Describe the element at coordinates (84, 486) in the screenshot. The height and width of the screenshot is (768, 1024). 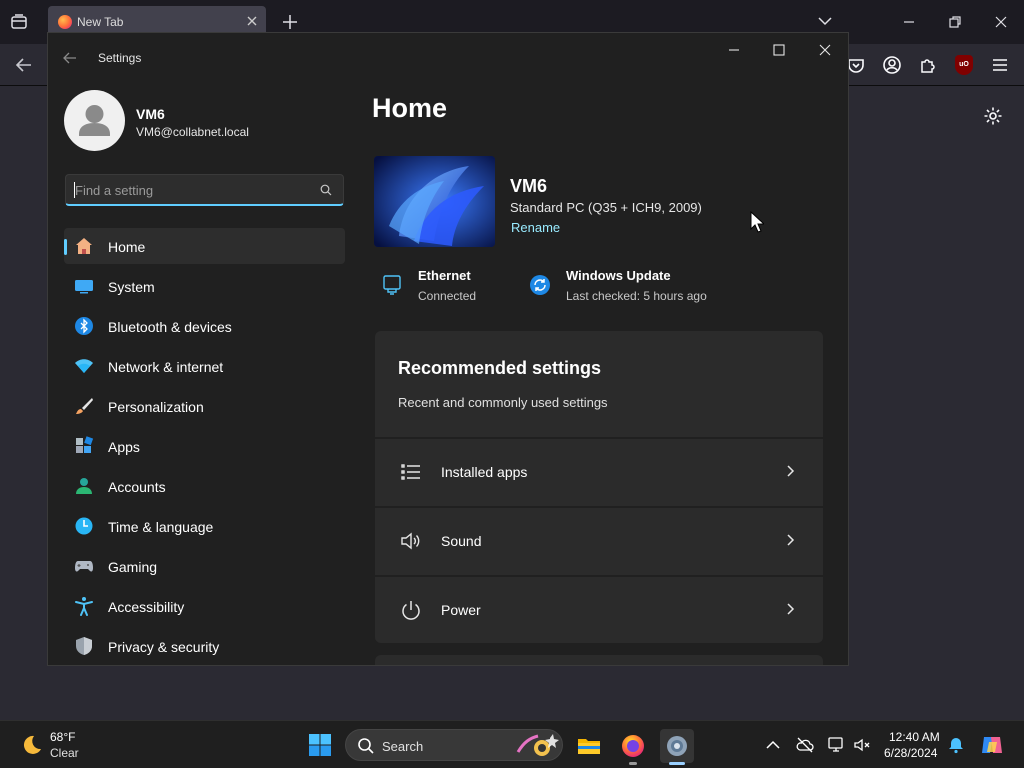
I see `accounts-icon` at that location.